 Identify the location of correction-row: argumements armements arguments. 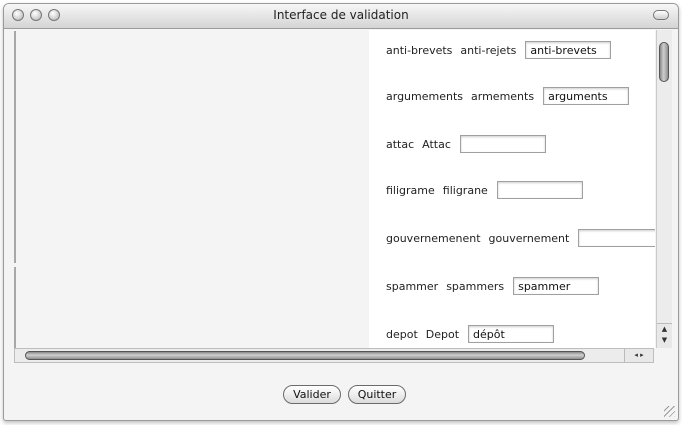
(508, 96).